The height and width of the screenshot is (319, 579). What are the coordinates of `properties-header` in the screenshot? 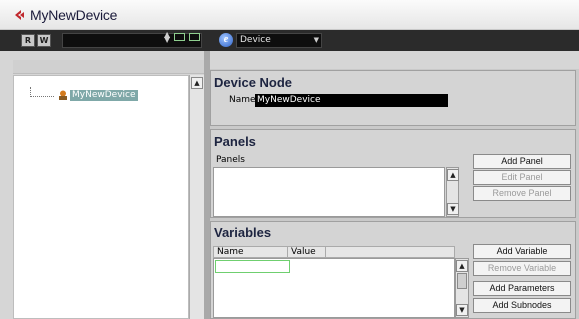 It's located at (394, 60).